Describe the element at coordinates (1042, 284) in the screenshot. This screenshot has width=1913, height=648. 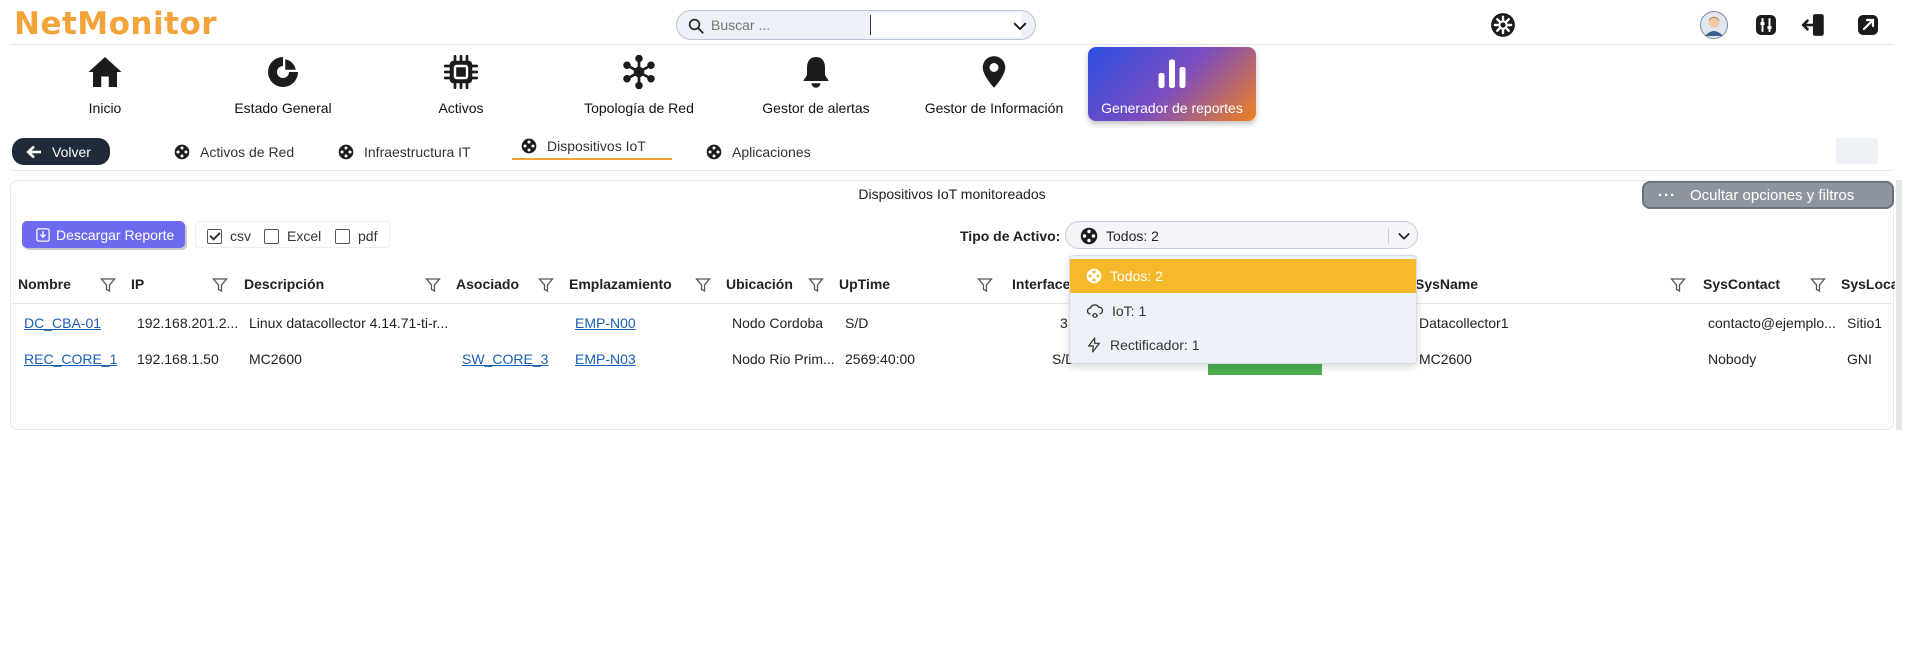
I see `column-header-interfaces: Interfaces` at that location.